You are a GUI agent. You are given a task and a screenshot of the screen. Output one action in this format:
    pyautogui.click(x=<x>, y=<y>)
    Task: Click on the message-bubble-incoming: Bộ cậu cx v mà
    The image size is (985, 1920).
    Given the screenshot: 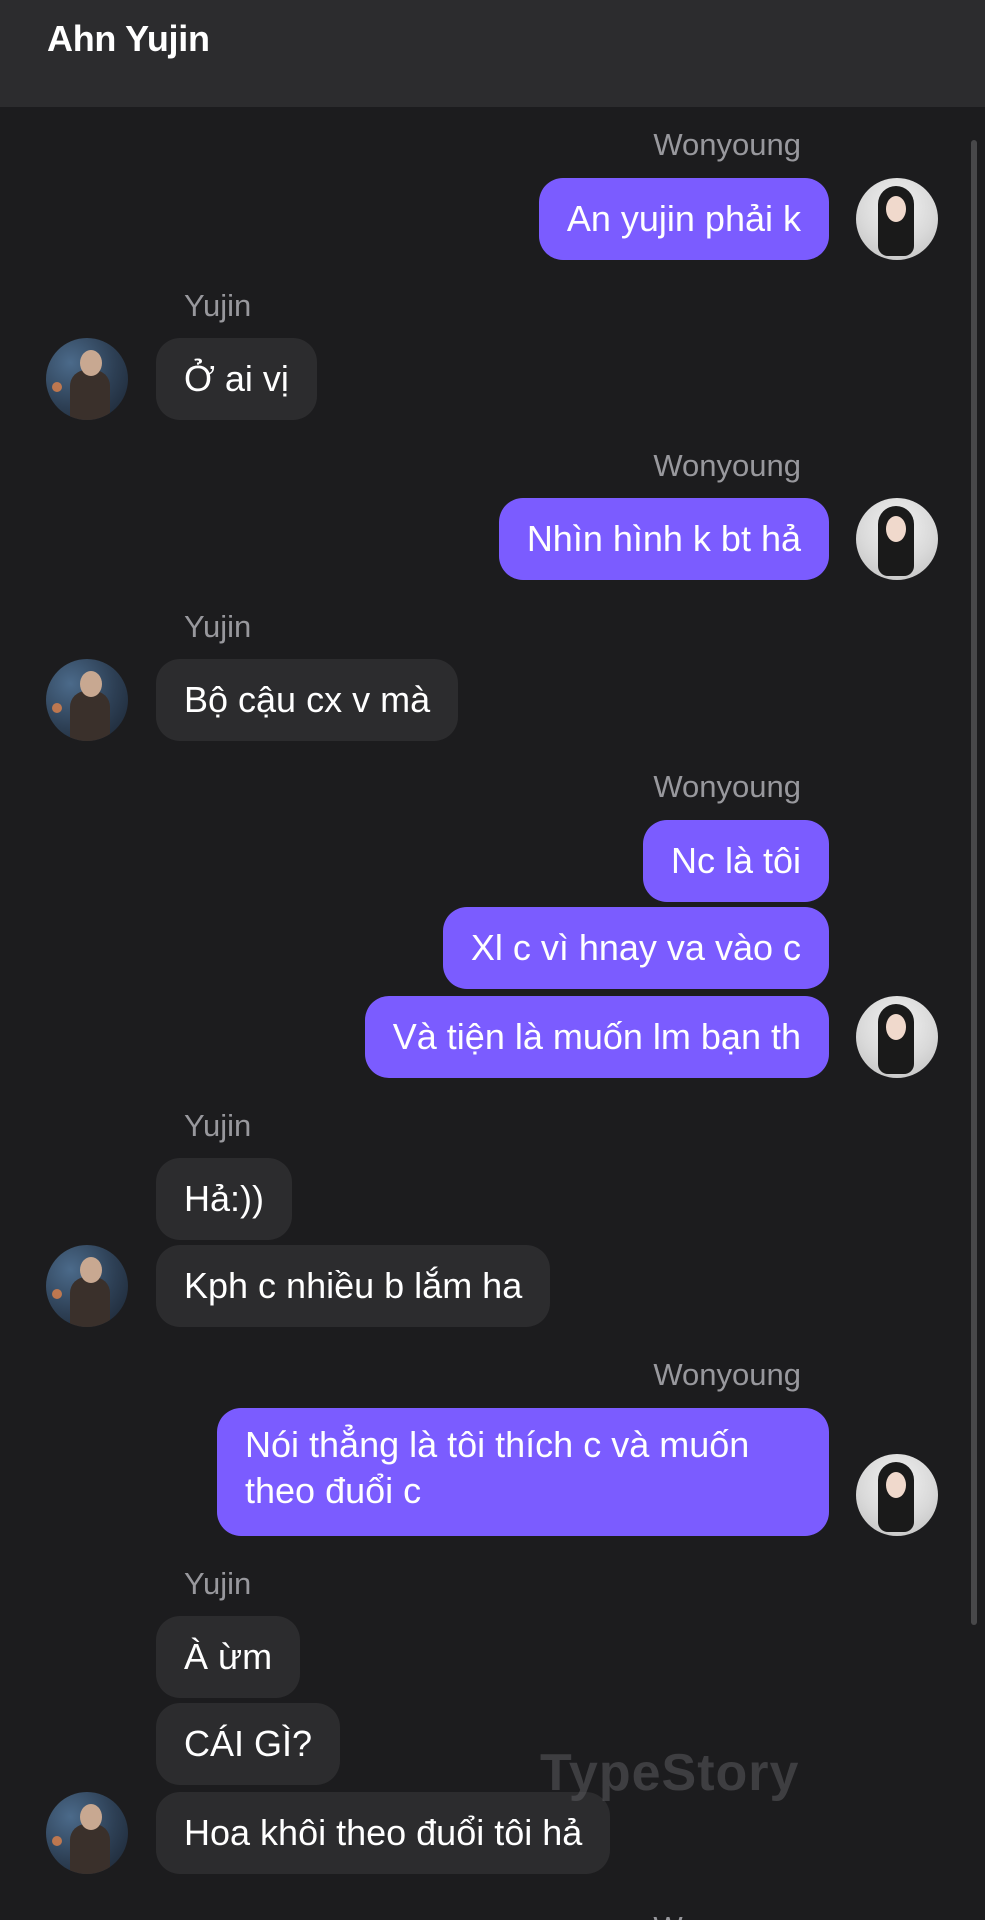 What is the action you would take?
    pyautogui.click(x=307, y=700)
    